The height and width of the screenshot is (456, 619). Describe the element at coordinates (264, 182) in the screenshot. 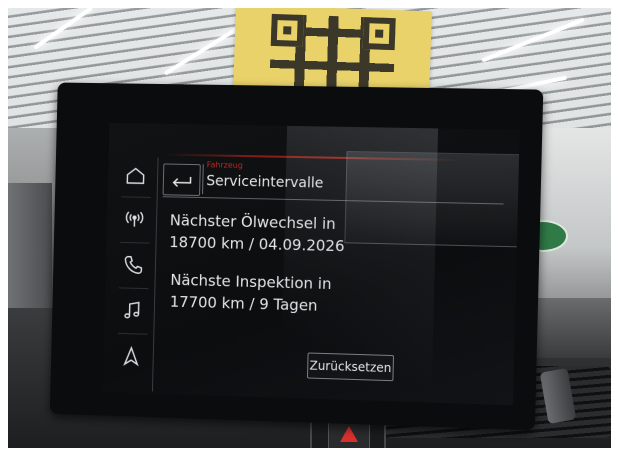

I see `page-title: Serviceintervalle` at that location.